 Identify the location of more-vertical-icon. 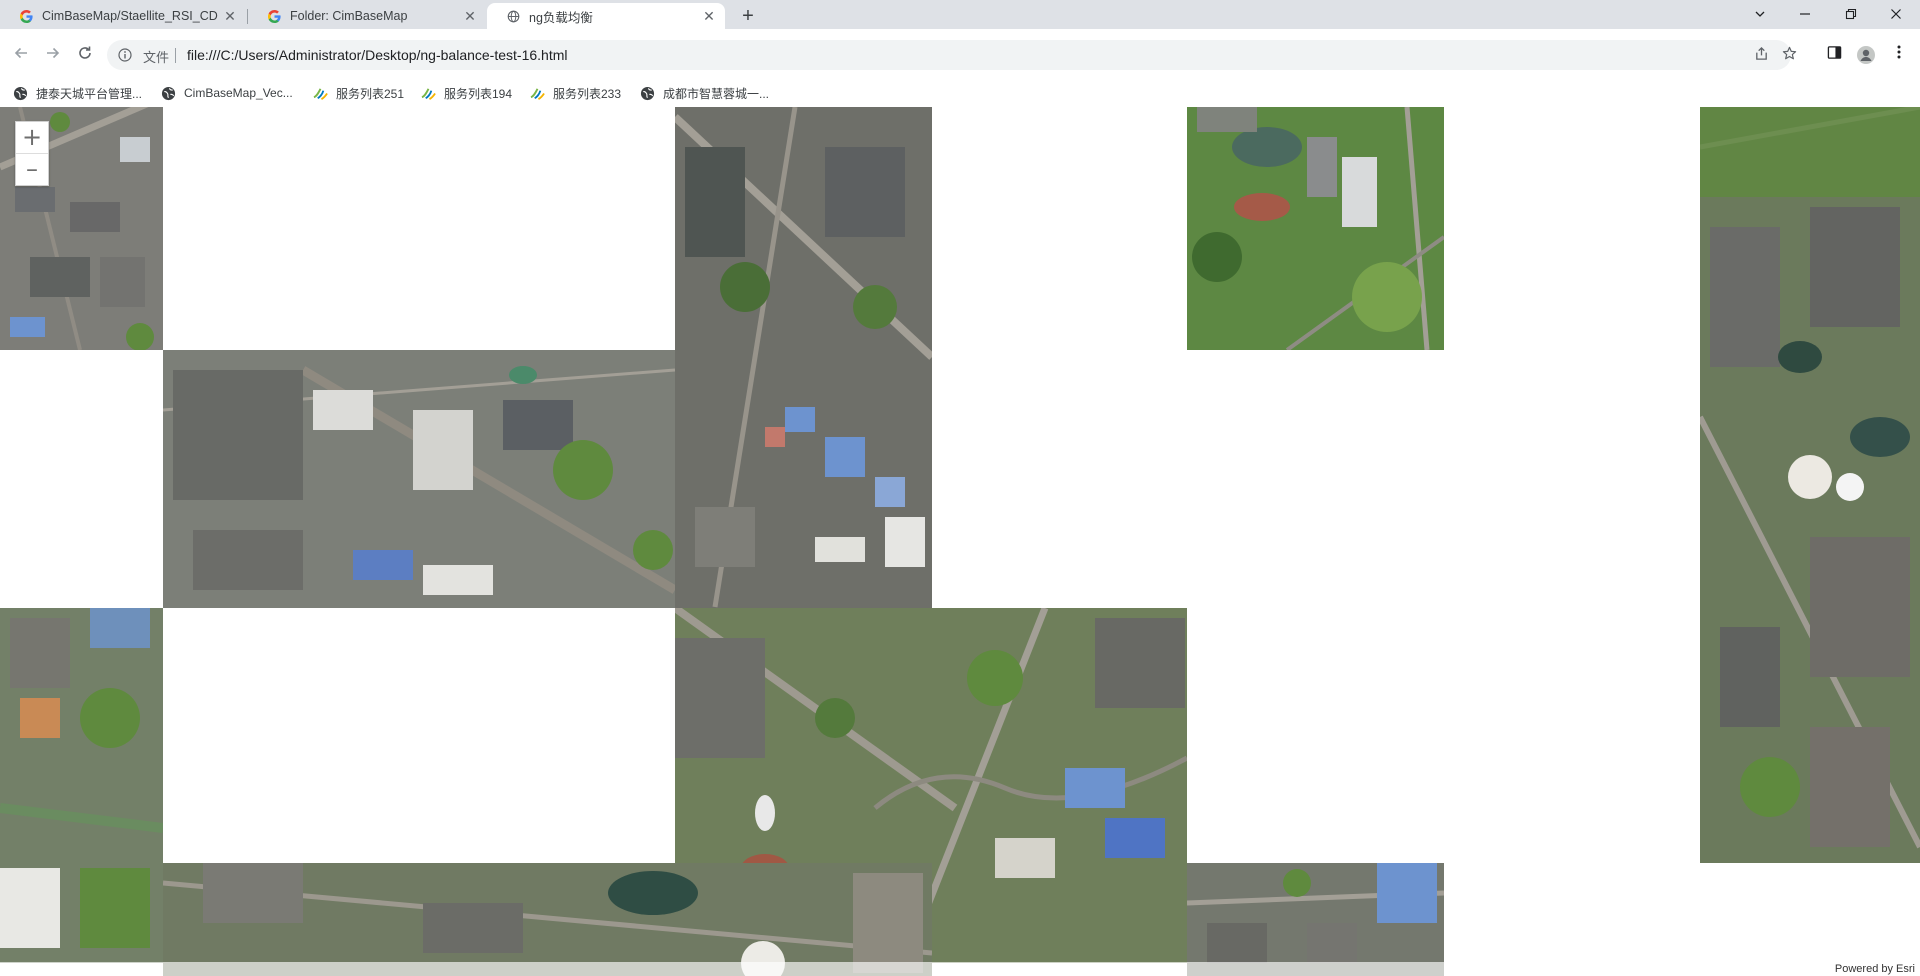
(1899, 52).